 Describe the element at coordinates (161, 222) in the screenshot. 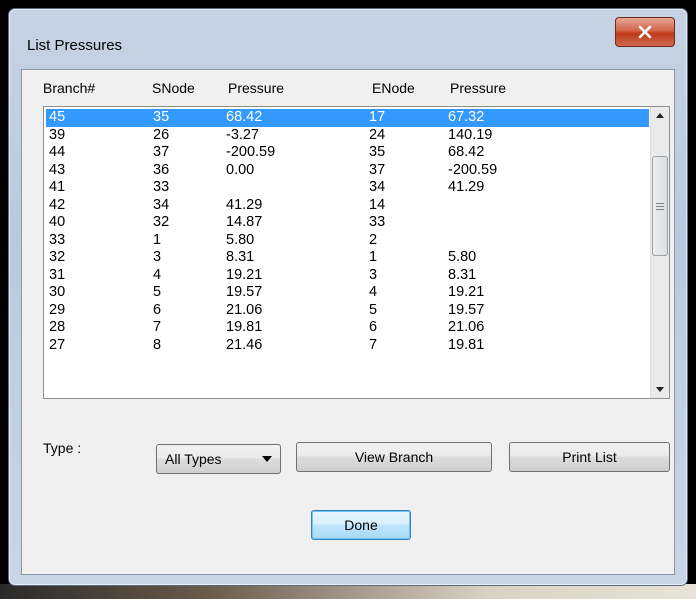

I see `cell-snode: 32` at that location.